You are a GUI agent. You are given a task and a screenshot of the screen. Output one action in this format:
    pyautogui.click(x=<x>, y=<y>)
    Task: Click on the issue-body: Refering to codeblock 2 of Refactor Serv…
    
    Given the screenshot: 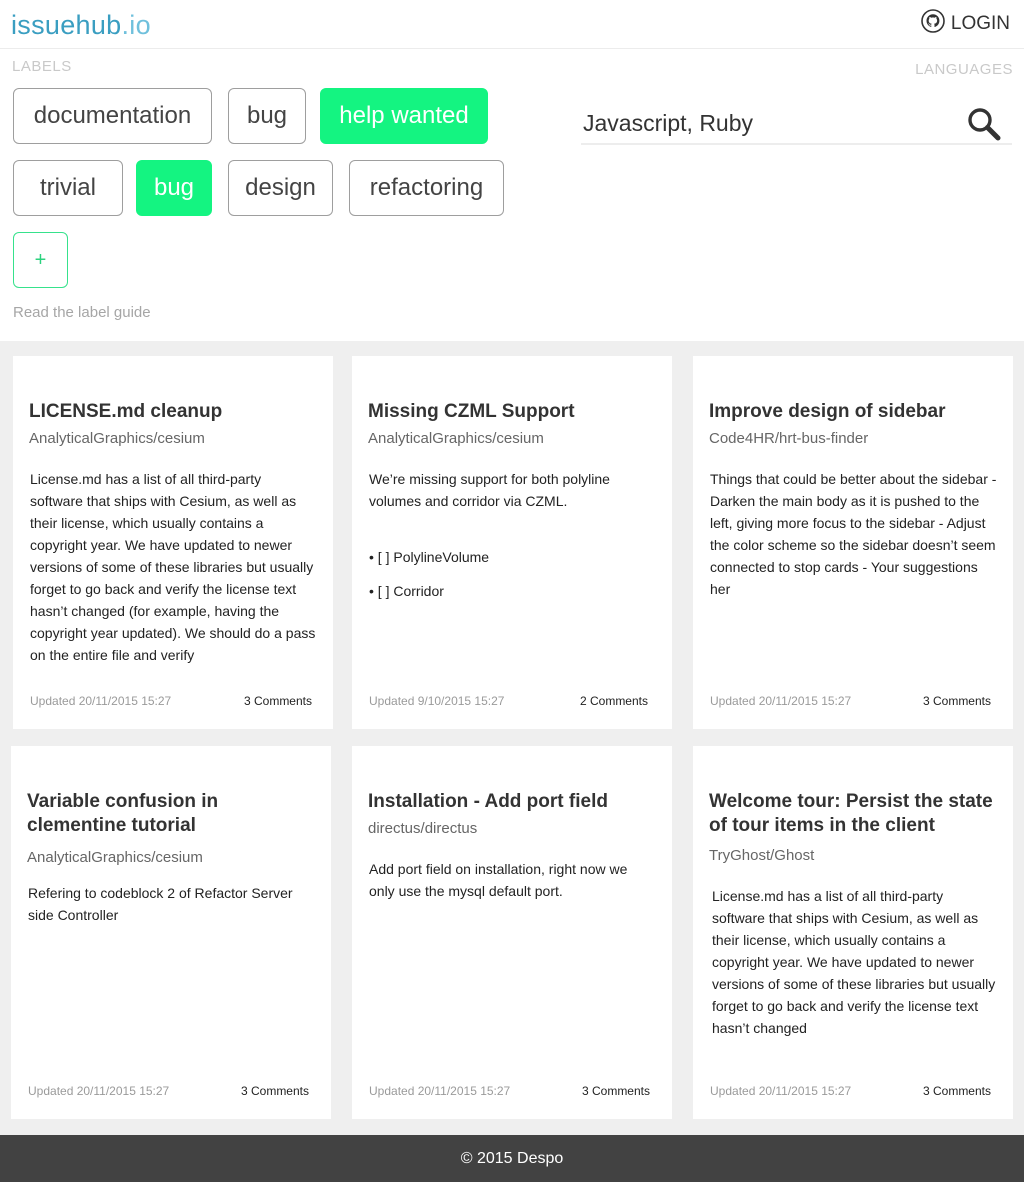 What is the action you would take?
    pyautogui.click(x=160, y=904)
    